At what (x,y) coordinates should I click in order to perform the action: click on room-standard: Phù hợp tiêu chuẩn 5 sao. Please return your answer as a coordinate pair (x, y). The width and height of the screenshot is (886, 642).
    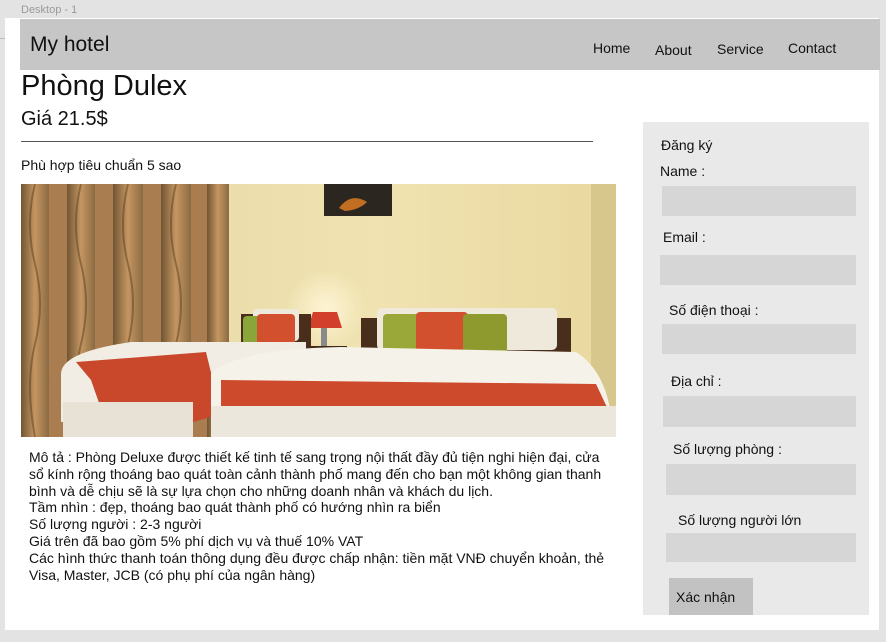
    Looking at the image, I should click on (101, 165).